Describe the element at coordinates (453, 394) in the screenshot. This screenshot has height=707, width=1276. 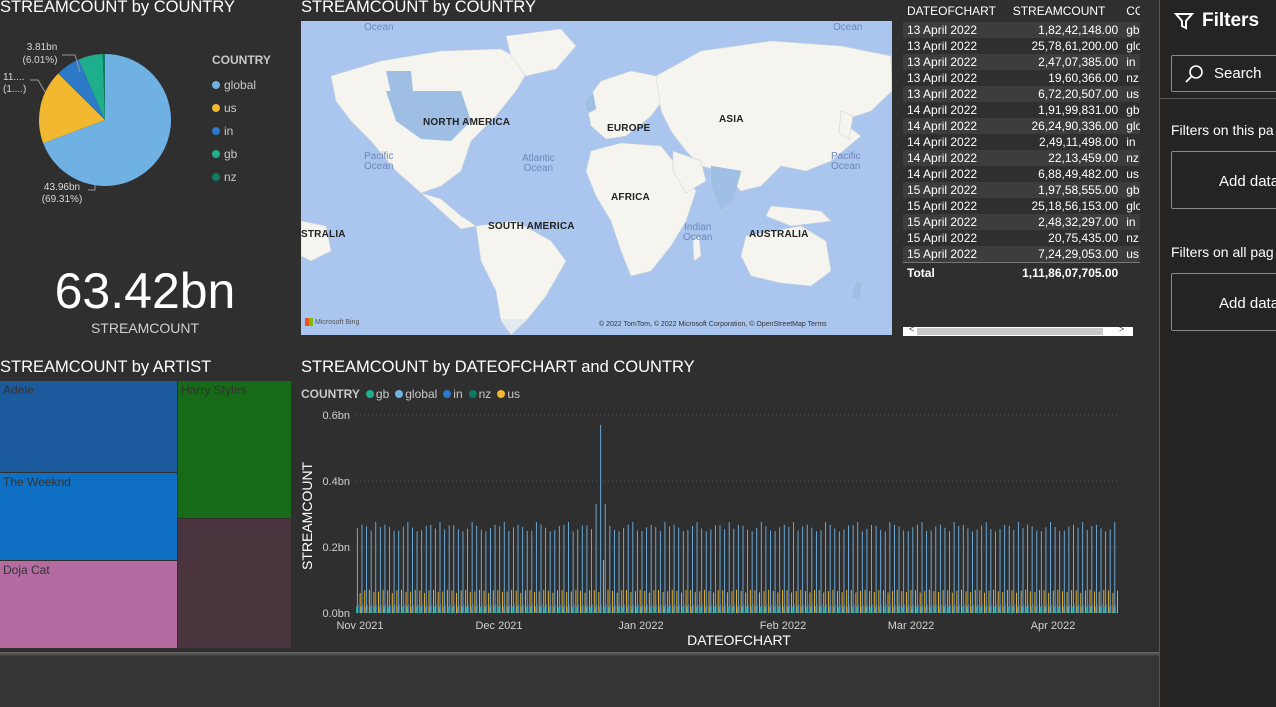
I see `column-legend-item-in: in` at that location.